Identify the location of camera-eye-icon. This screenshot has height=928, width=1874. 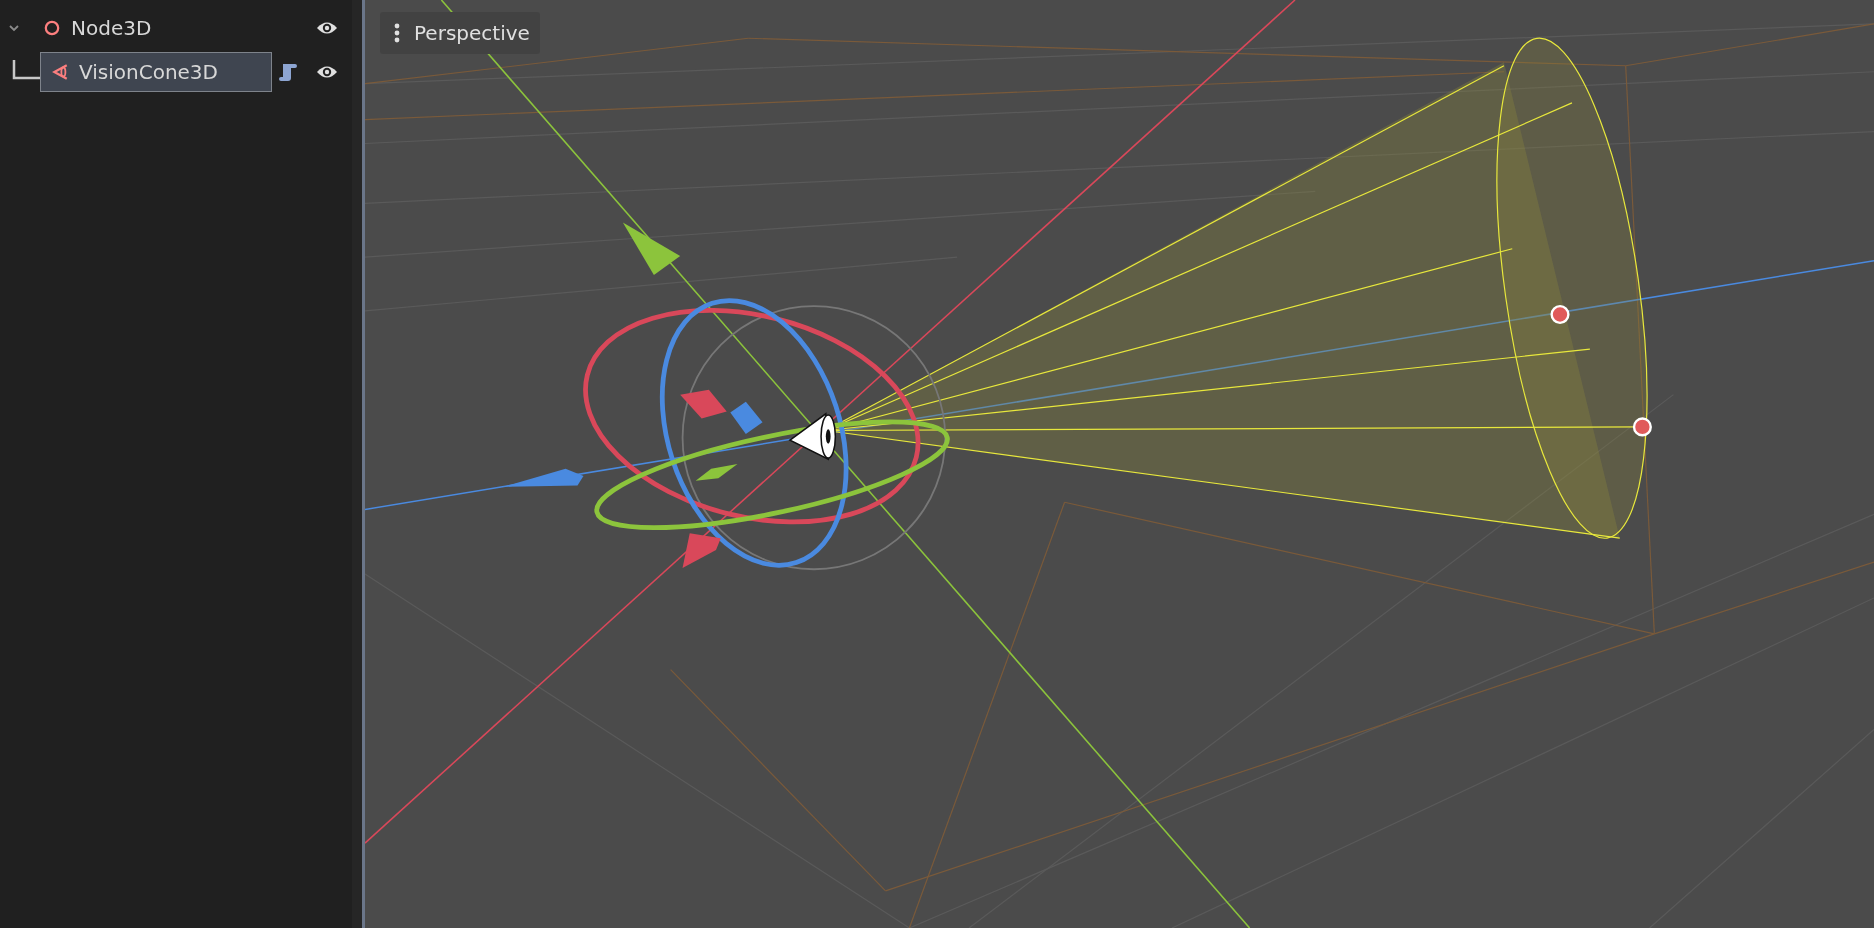
(812, 436).